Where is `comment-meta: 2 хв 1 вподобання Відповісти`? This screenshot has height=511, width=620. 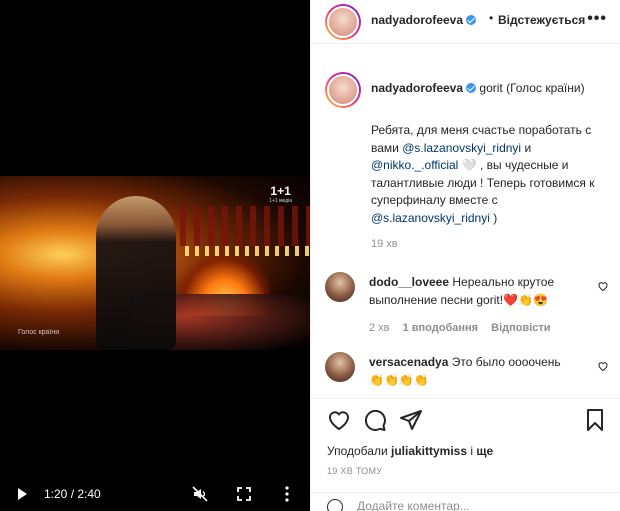
comment-meta: 2 хв 1 вподобання Відповісти is located at coordinates (460, 328).